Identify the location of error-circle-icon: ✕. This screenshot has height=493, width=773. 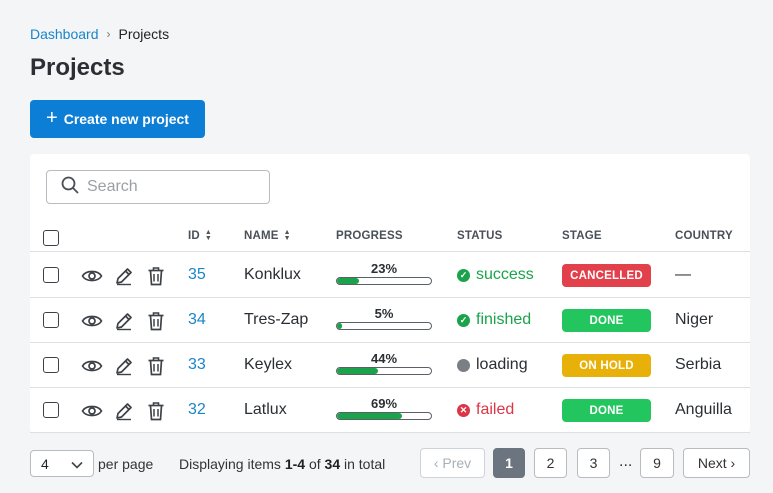
(463, 410).